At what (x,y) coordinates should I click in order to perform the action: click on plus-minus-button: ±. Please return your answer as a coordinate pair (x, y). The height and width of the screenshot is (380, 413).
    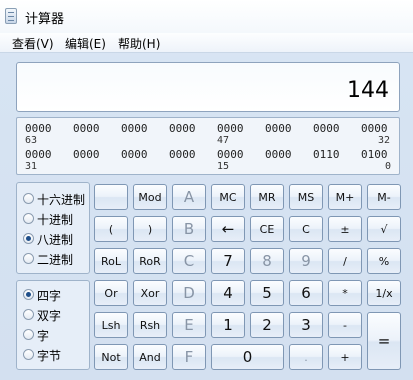
    Looking at the image, I should click on (345, 229).